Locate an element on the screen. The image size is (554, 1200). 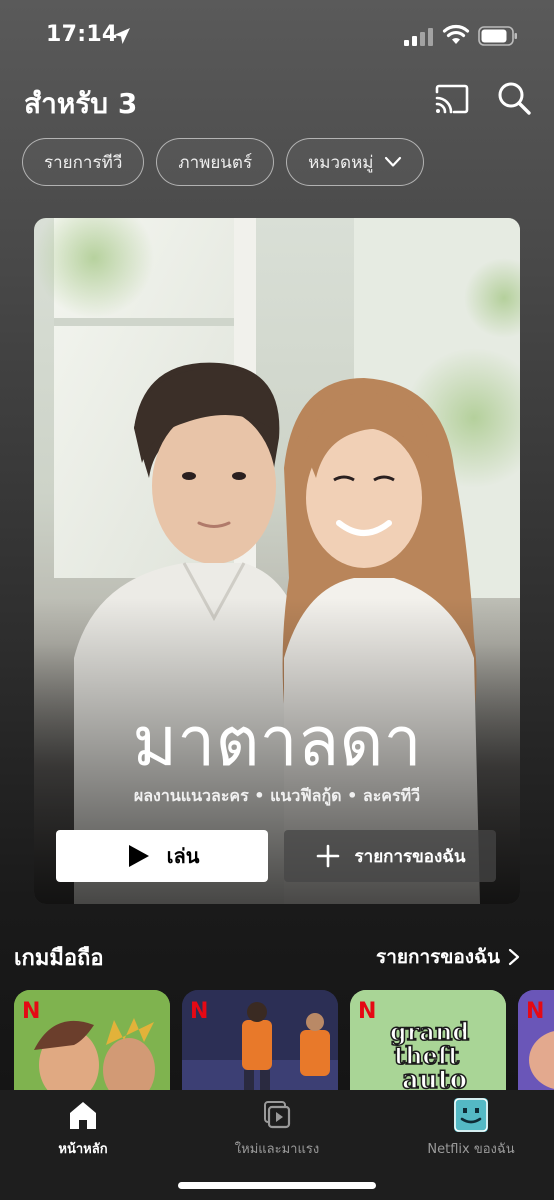
cellular-signal-icon is located at coordinates (418, 37).